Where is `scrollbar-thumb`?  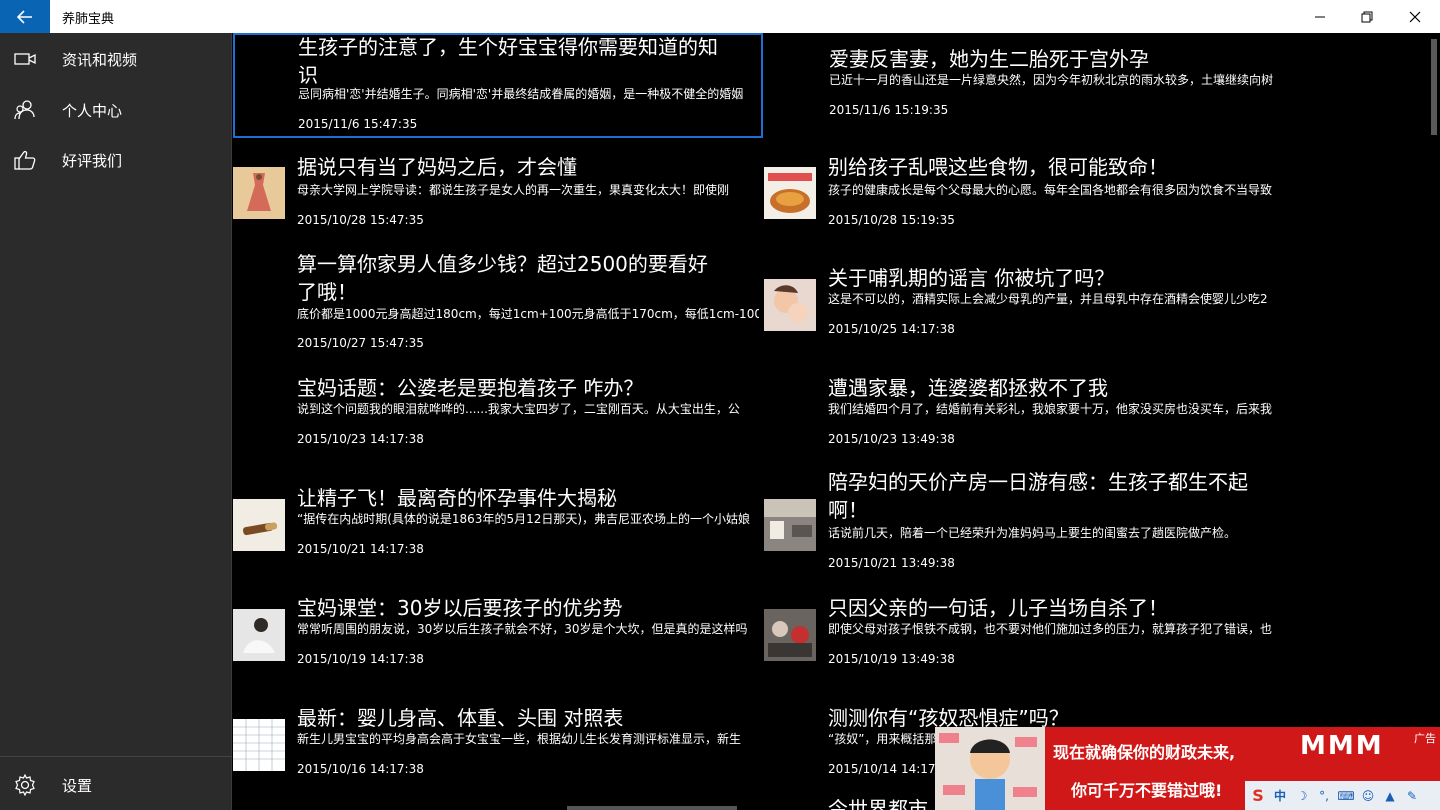
scrollbar-thumb is located at coordinates (1434, 87).